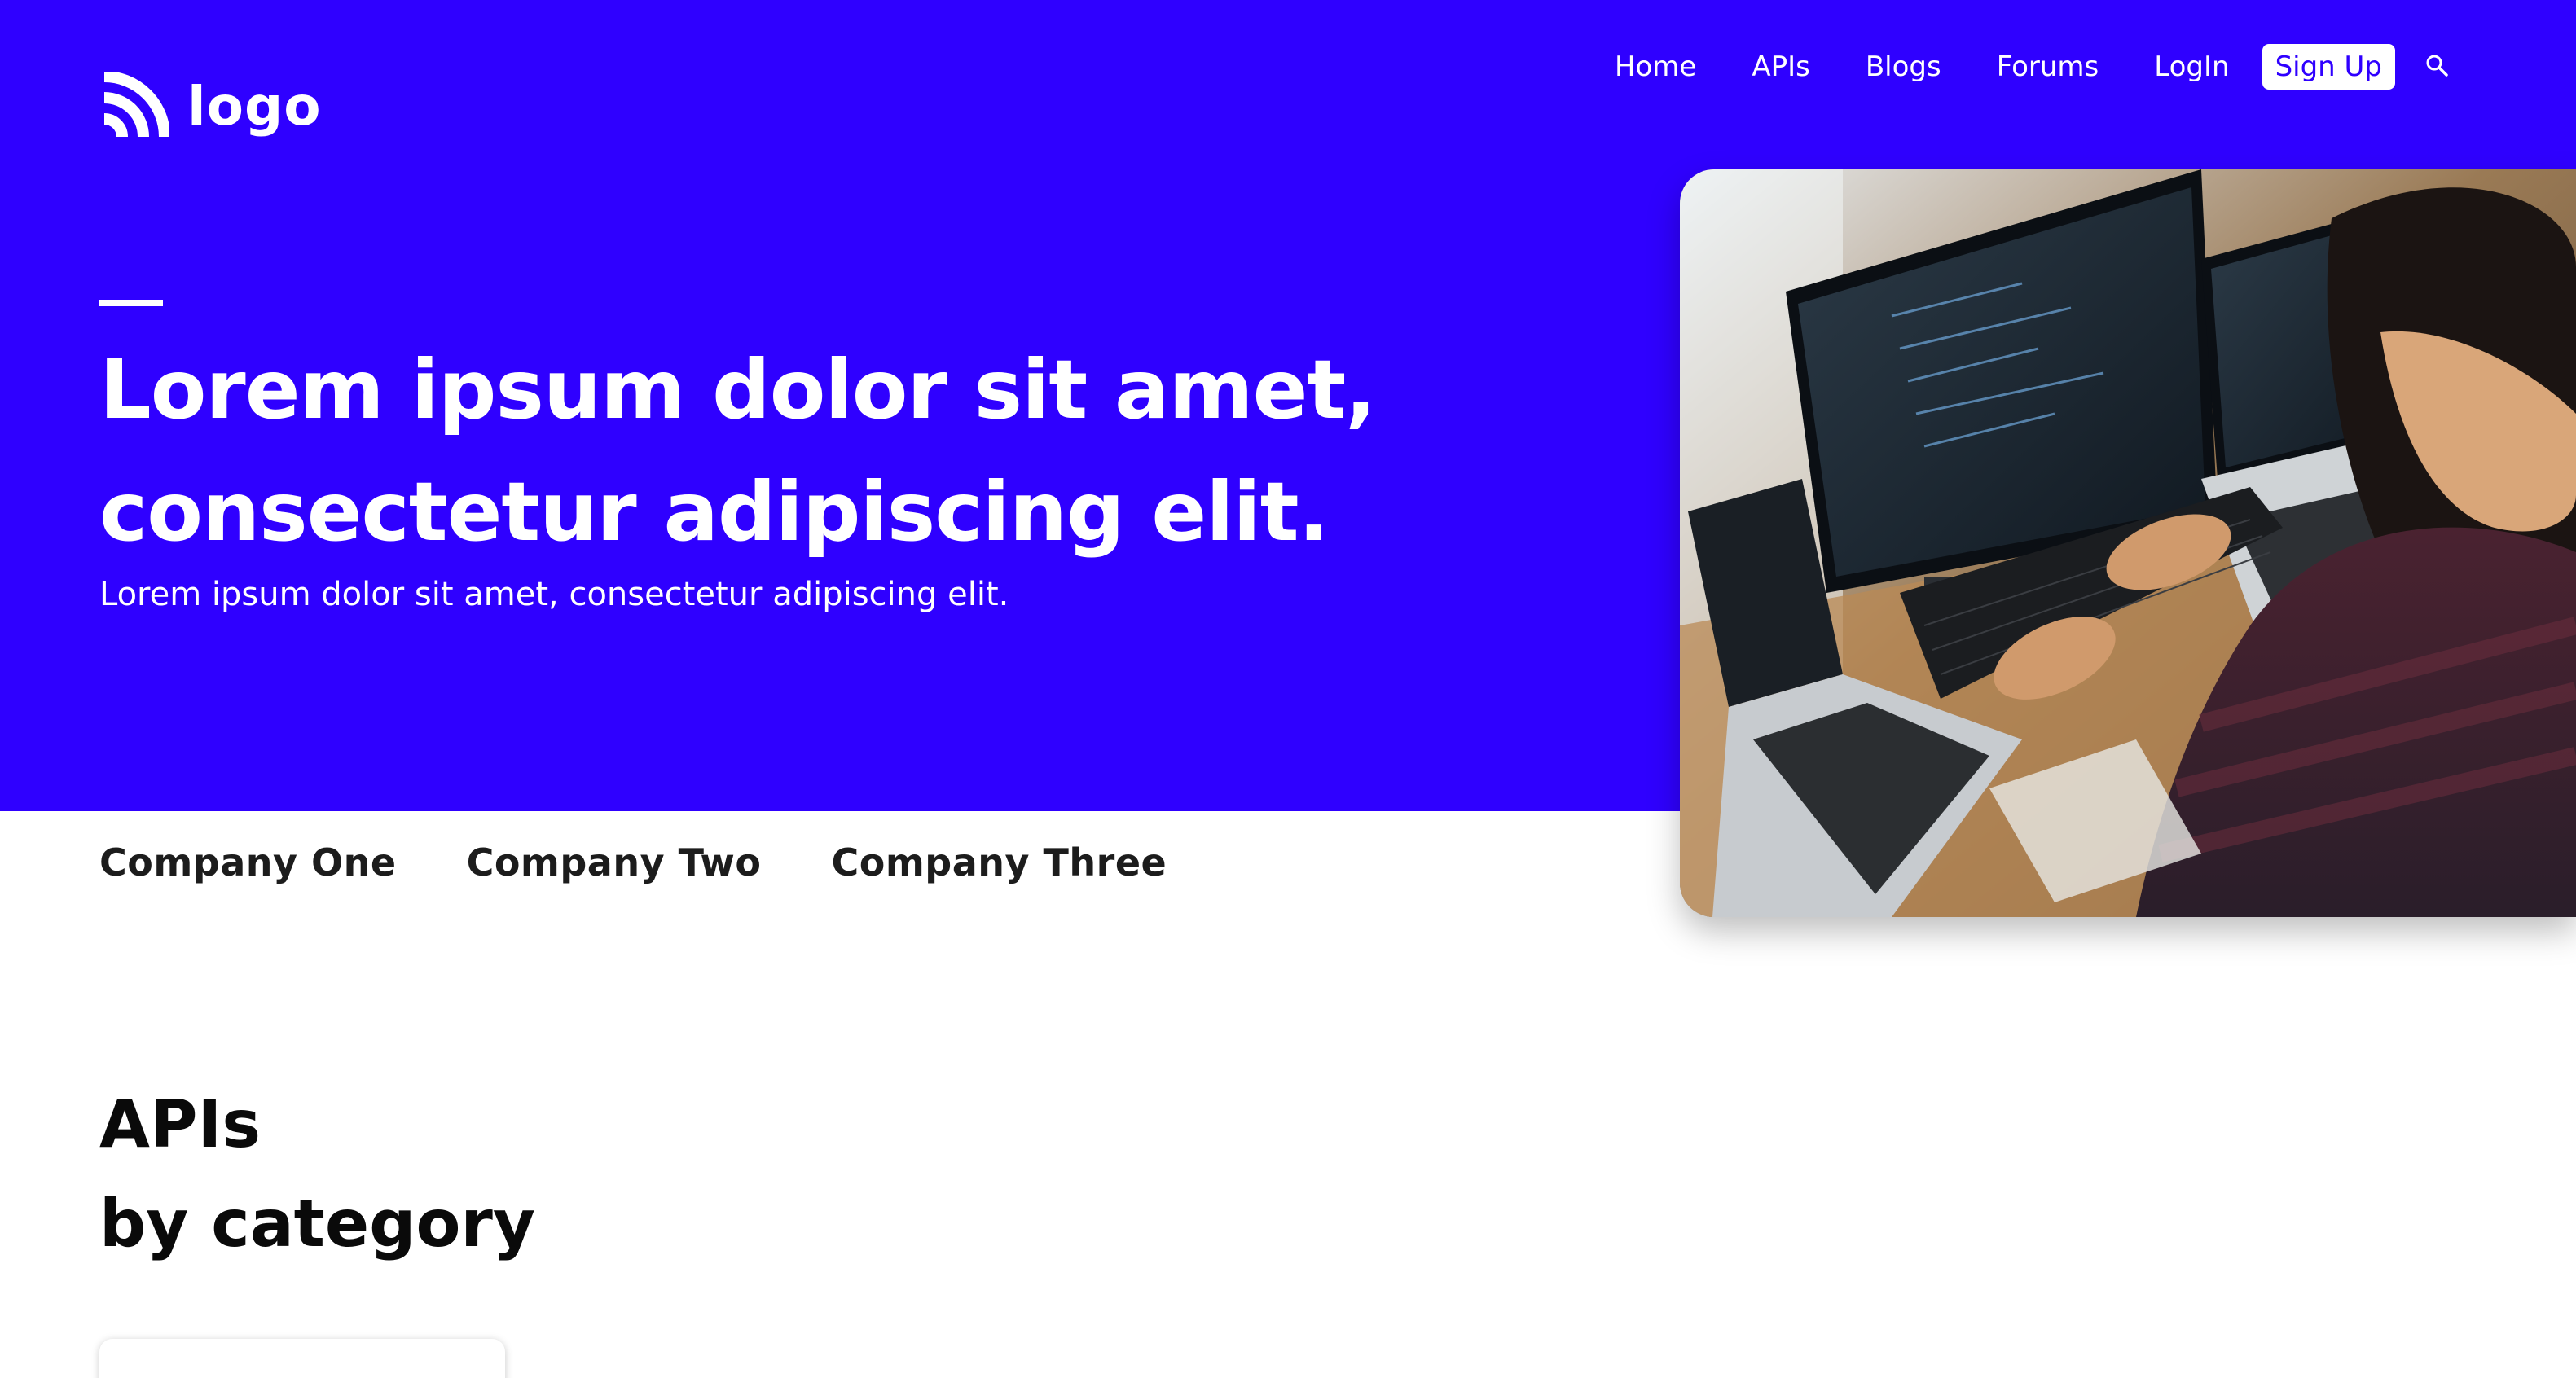  Describe the element at coordinates (180, 1124) in the screenshot. I see `apis-heading-line1: APIs` at that location.